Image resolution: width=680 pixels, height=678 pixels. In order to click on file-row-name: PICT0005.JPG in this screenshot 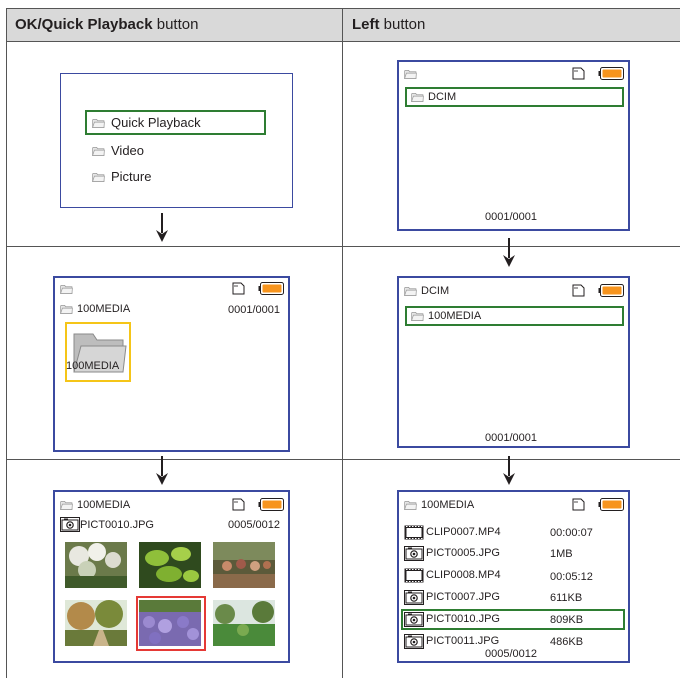, I will do `click(463, 553)`.